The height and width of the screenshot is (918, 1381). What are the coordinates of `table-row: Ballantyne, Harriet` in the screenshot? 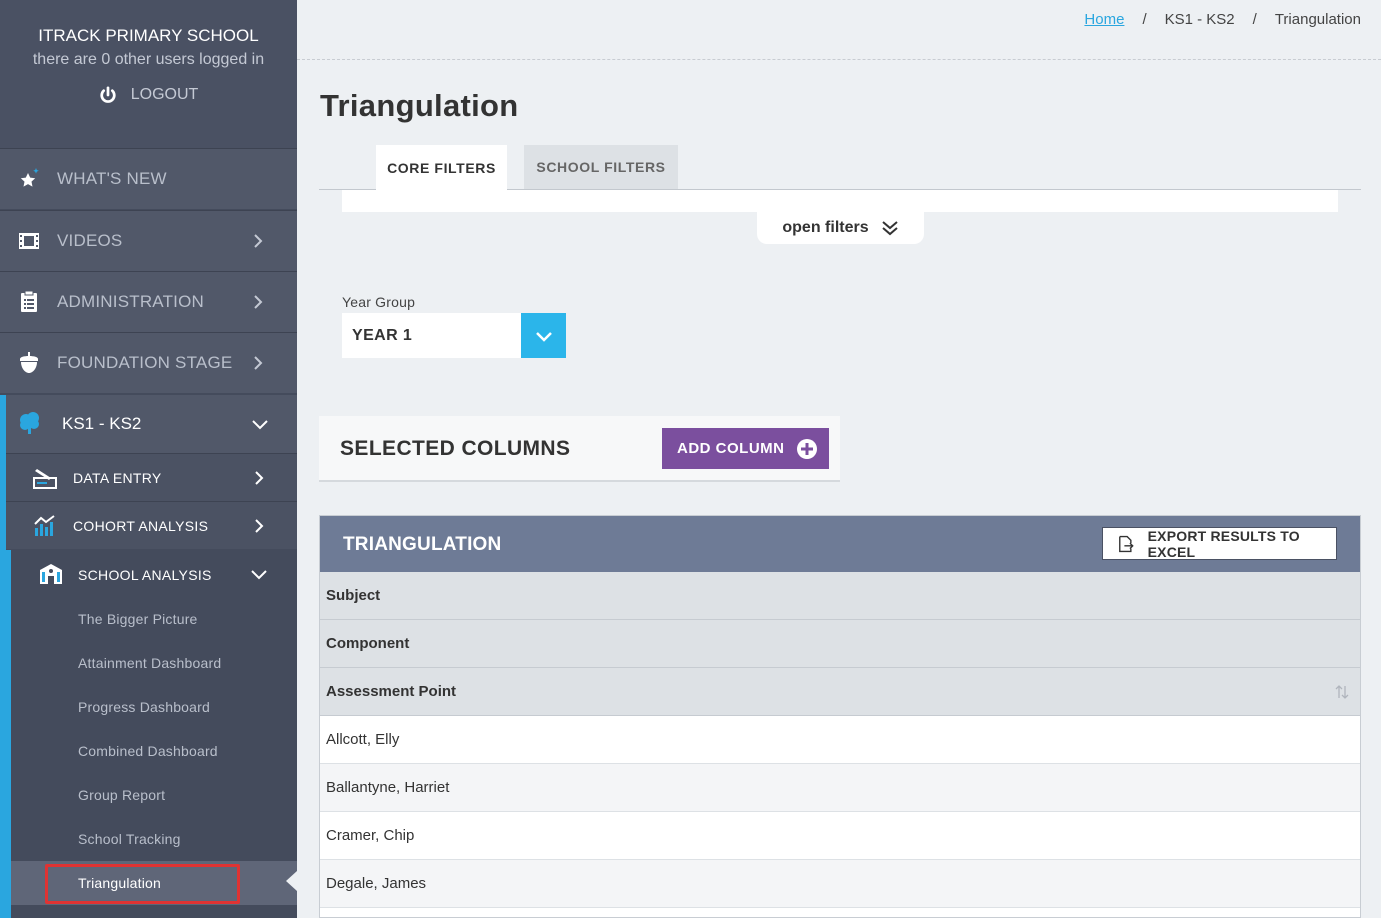 It's located at (840, 788).